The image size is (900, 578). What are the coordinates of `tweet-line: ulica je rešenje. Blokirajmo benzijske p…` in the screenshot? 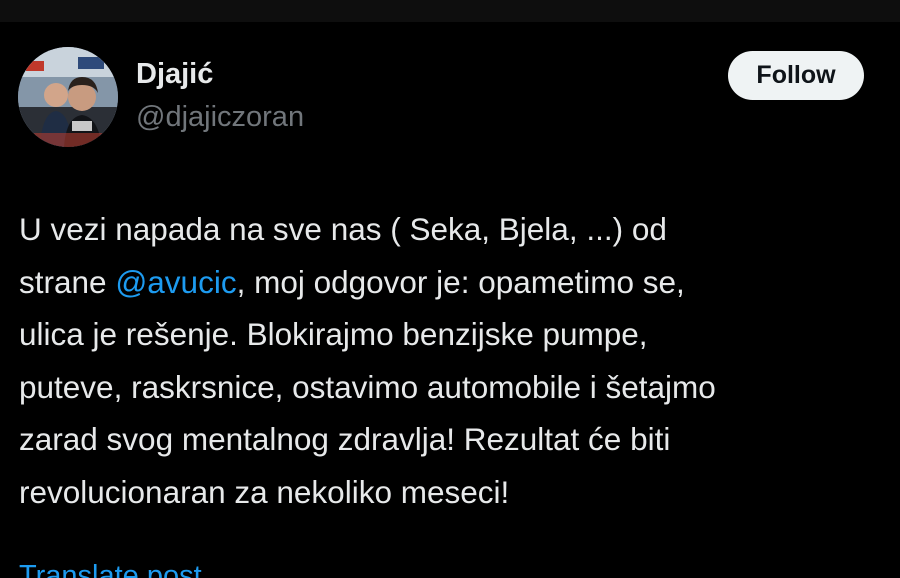 It's located at (333, 334).